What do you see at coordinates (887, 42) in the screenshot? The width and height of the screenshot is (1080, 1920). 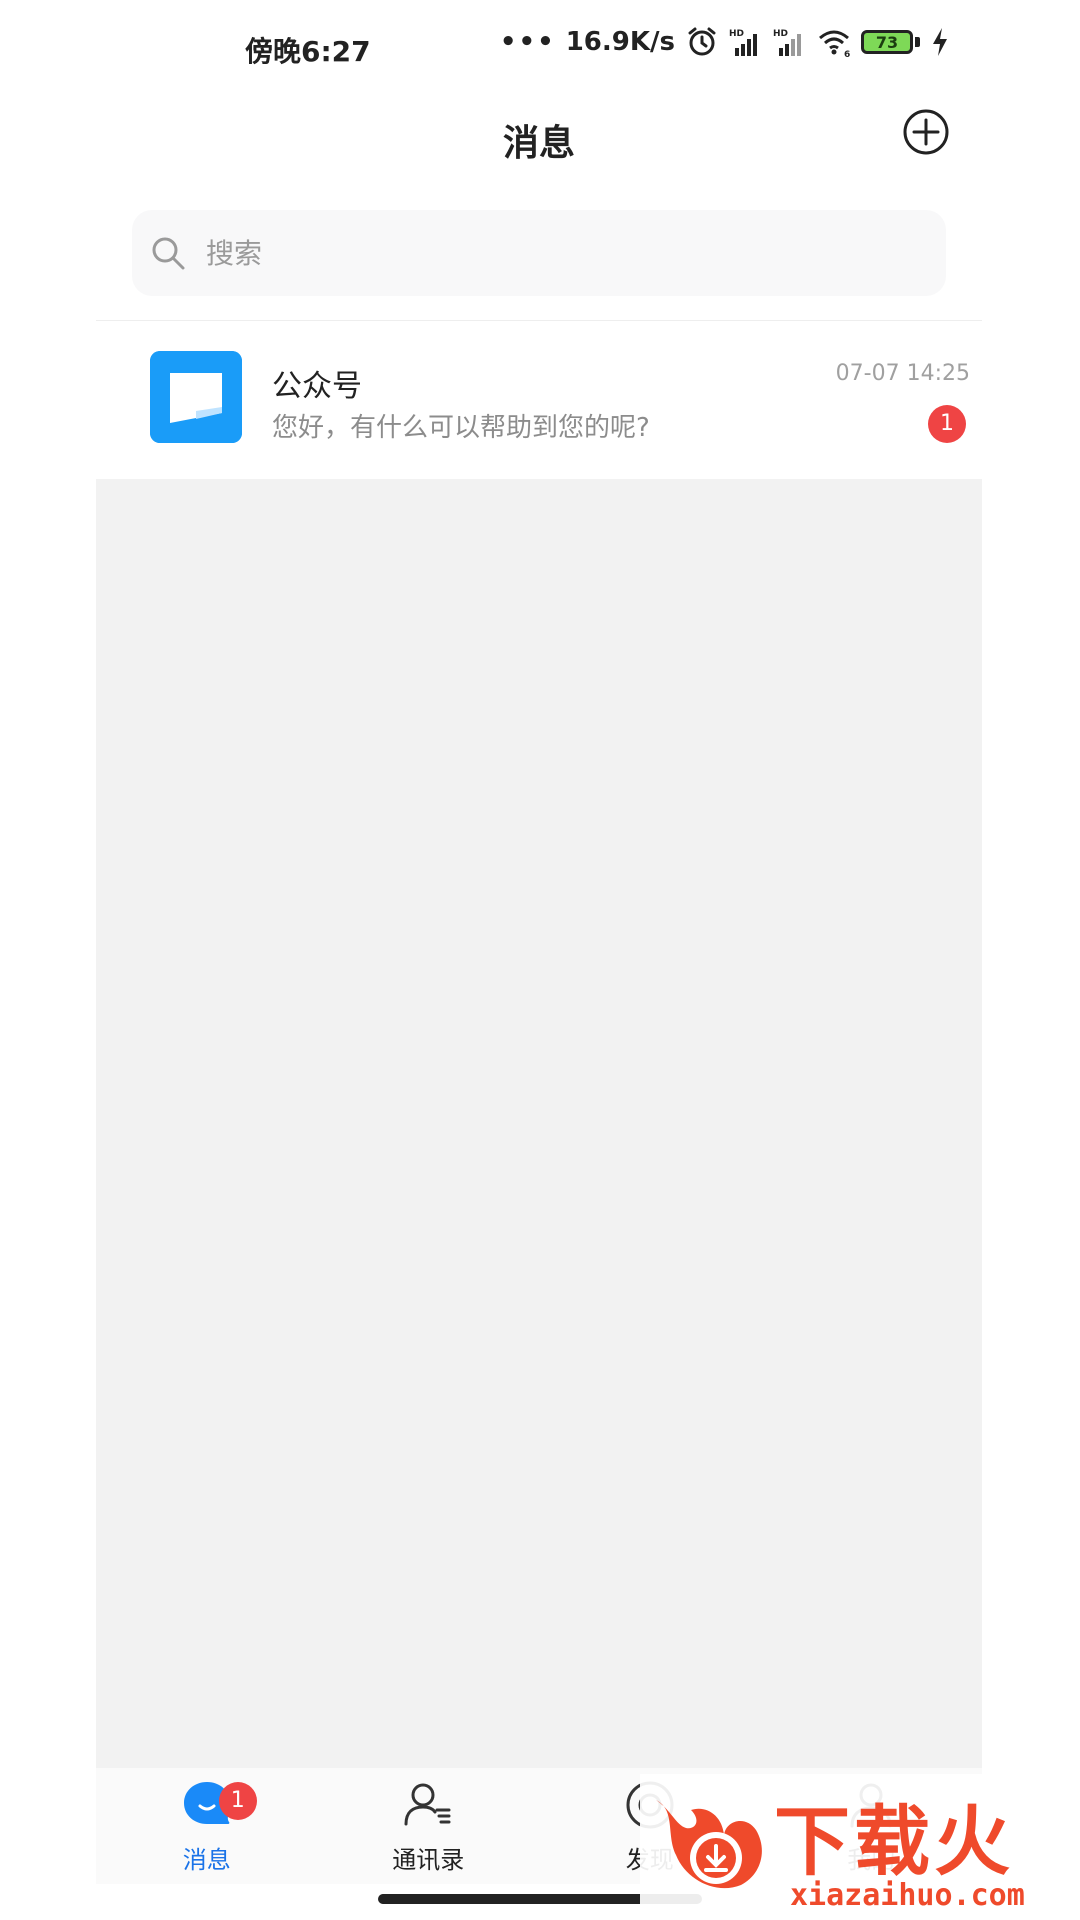 I see `battery-level: 73` at bounding box center [887, 42].